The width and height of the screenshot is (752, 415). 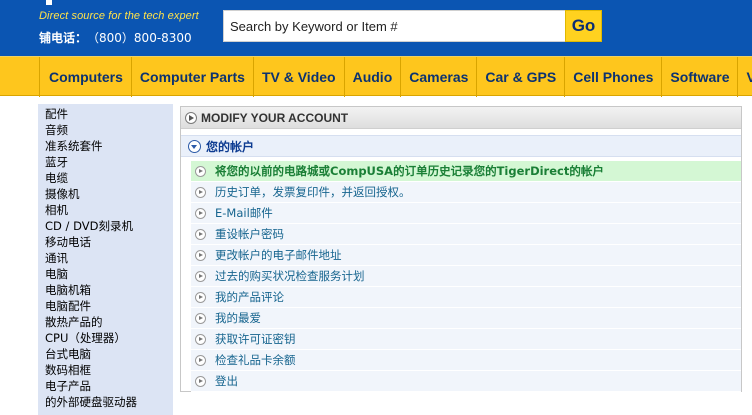 I want to click on link-license-keys: 获取许可证密钥, so click(x=466, y=339).